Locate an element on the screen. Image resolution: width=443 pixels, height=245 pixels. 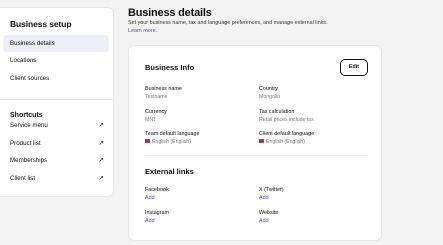
currency-value: MNT is located at coordinates (151, 120).